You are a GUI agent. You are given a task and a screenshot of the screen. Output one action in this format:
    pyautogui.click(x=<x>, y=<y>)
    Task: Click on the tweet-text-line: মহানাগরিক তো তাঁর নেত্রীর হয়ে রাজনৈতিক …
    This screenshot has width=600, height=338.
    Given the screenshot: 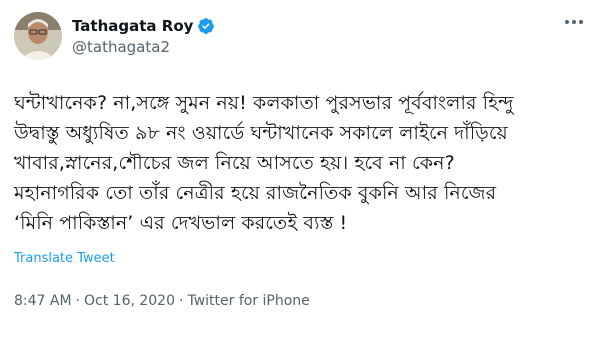 What is the action you would take?
    pyautogui.click(x=255, y=193)
    